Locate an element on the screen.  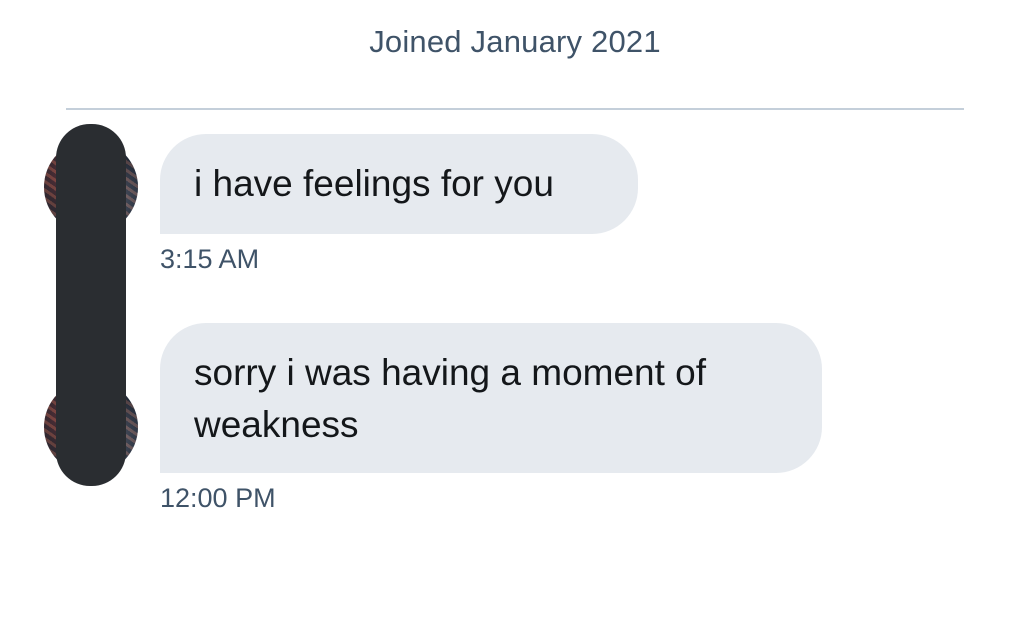
redaction-bar is located at coordinates (91, 305).